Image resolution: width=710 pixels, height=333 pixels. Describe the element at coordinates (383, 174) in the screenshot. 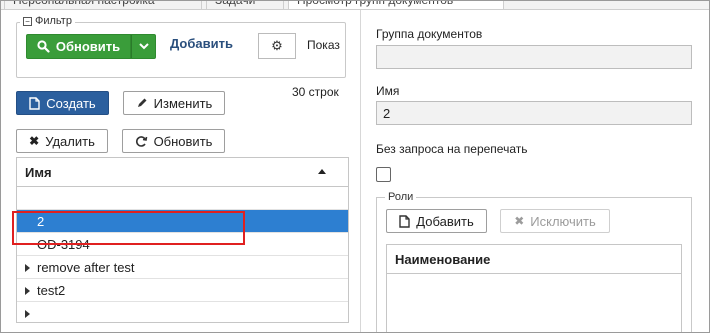

I see `no-reprint-checkbox` at that location.